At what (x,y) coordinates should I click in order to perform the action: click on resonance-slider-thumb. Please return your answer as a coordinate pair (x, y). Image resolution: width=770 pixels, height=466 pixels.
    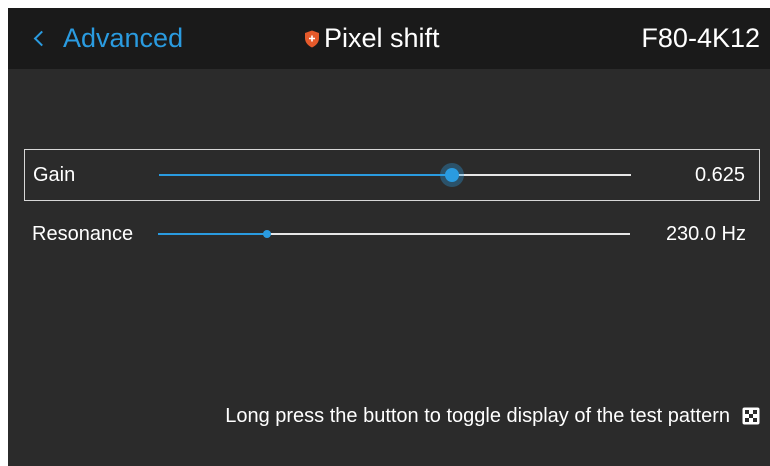
    Looking at the image, I should click on (266, 234).